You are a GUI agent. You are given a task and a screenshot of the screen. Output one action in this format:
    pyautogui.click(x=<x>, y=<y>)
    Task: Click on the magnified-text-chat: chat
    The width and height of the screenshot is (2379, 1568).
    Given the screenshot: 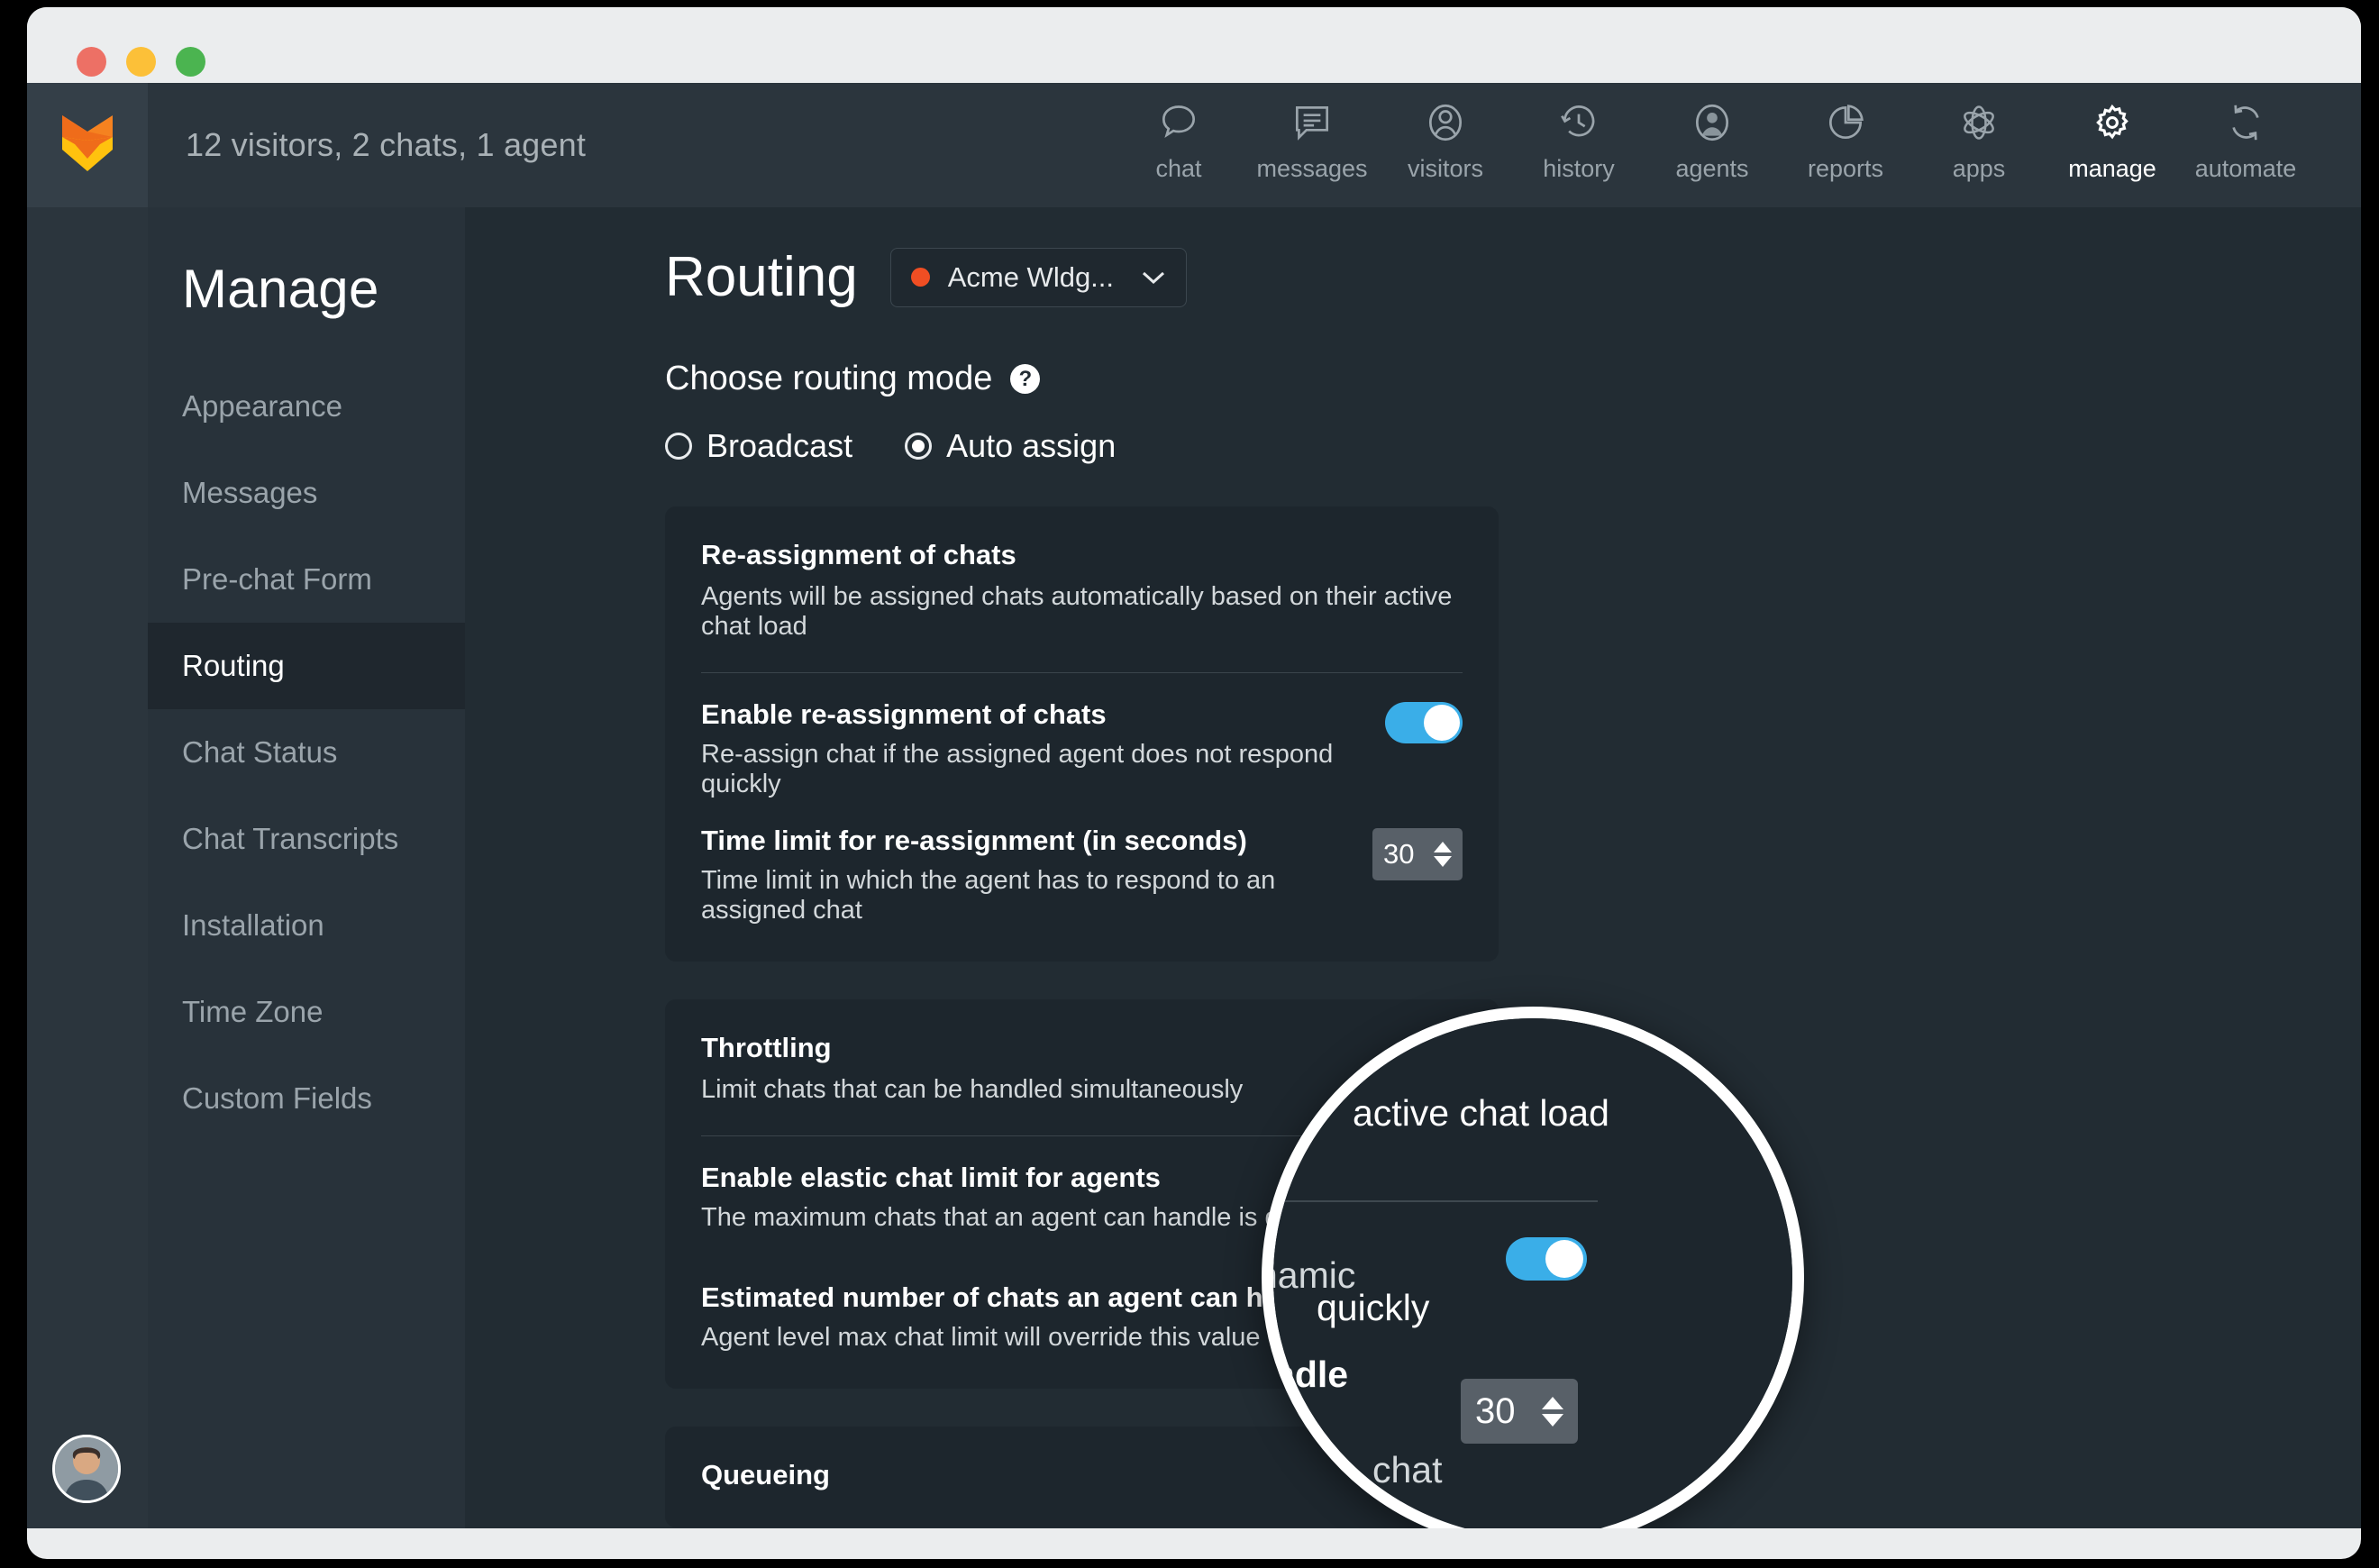 What is the action you would take?
    pyautogui.click(x=1407, y=1470)
    